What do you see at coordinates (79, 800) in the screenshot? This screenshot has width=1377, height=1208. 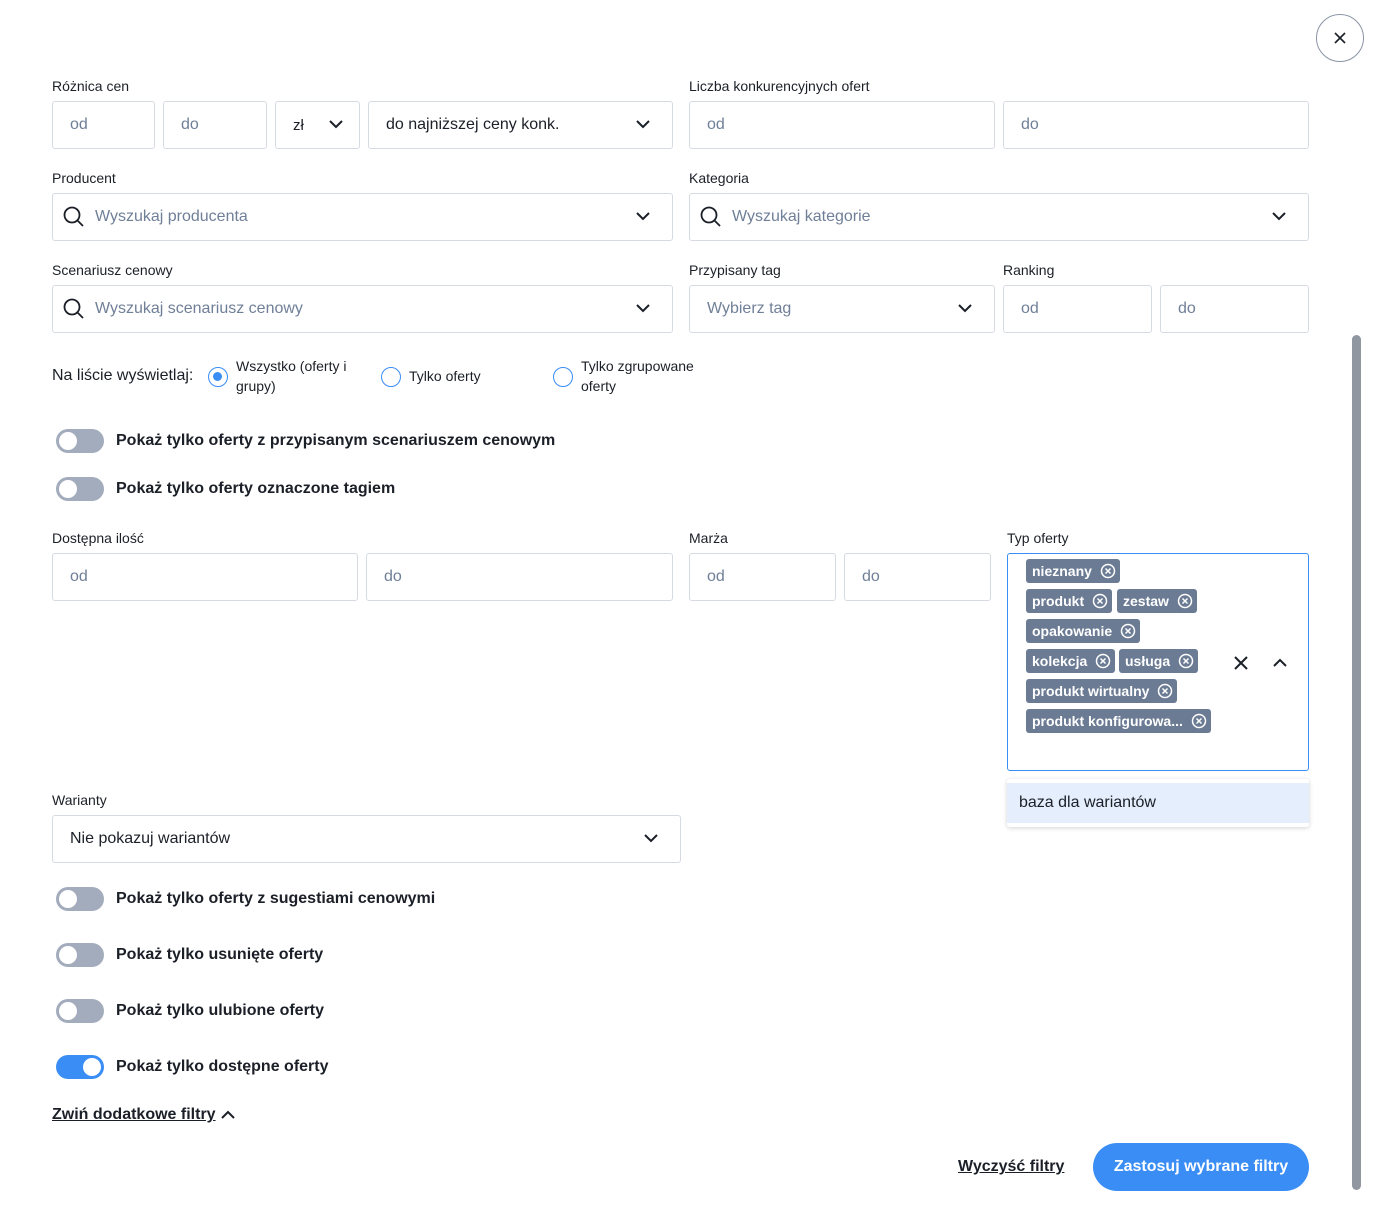 I see `variants-label: Warianty` at bounding box center [79, 800].